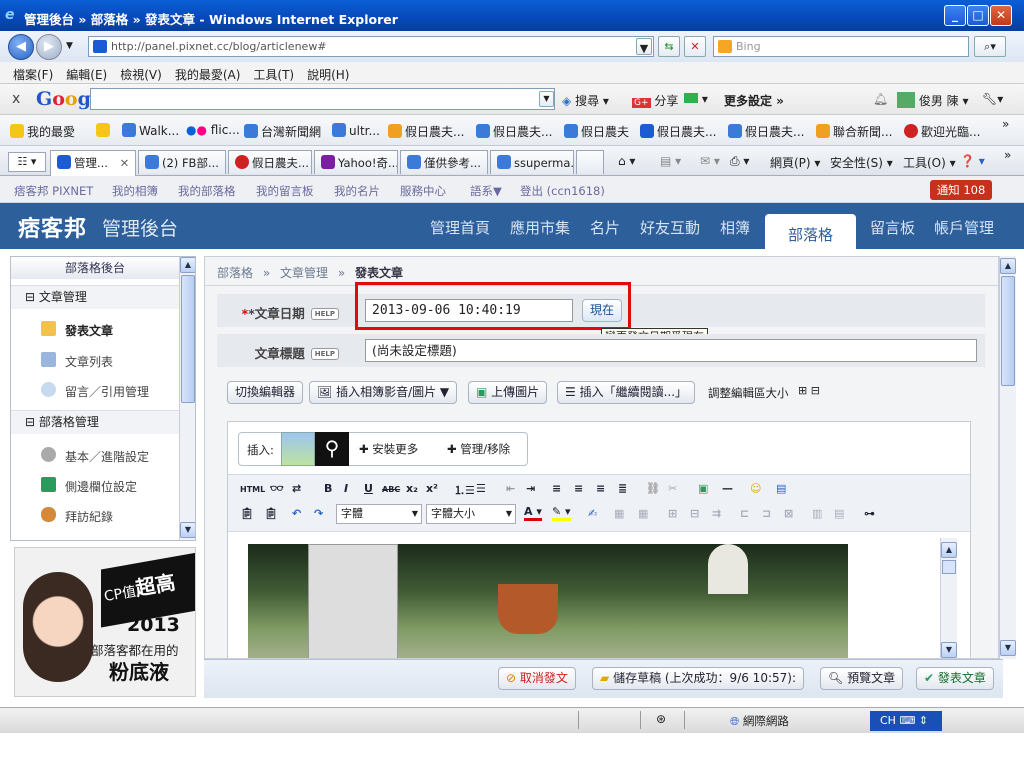 This screenshot has height=768, width=1024. I want to click on tools-menu: 工具(O) ▾, so click(929, 162).